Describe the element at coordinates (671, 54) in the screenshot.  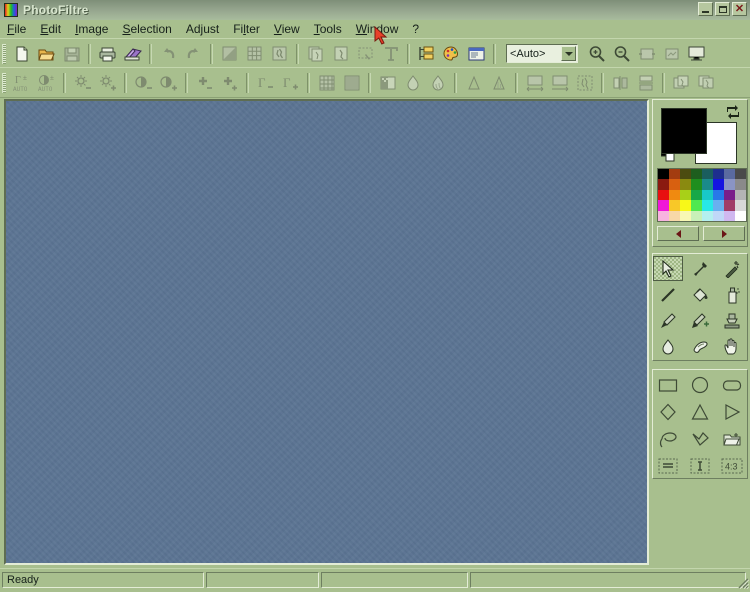
I see `fit-screen-button` at that location.